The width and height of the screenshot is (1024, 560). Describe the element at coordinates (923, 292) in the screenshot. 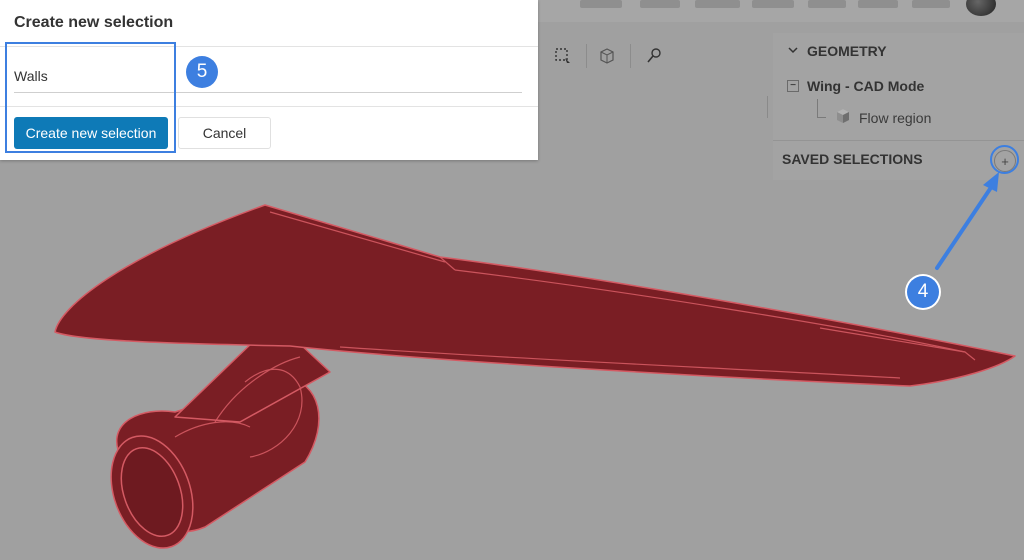

I see `step-badge-4: 4` at that location.